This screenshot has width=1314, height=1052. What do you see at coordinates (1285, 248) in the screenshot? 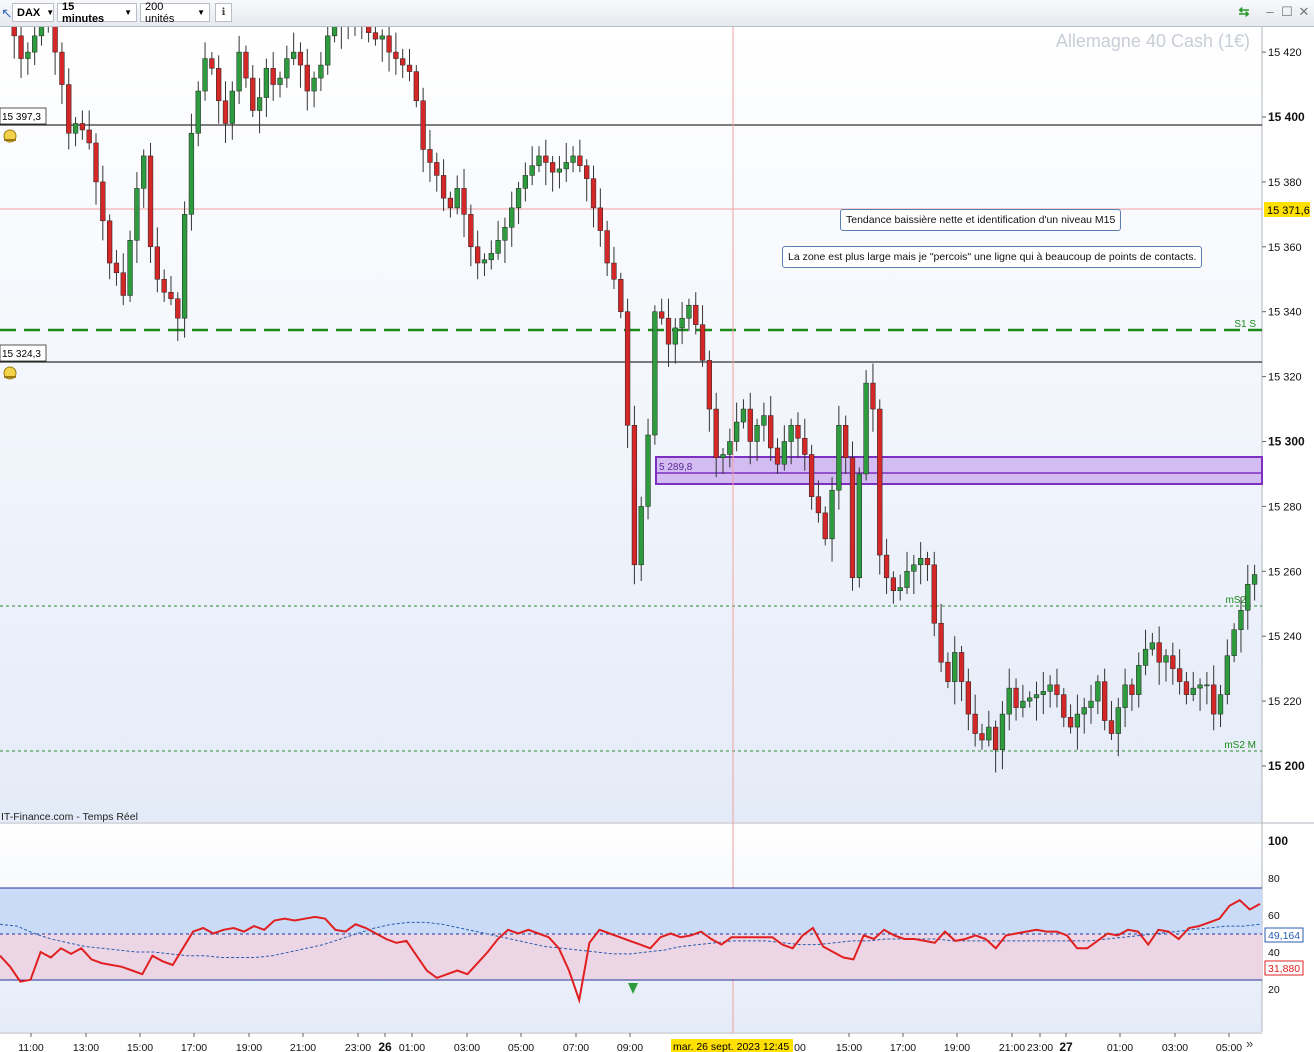
I see `price-tick-label: 15 360` at bounding box center [1285, 248].